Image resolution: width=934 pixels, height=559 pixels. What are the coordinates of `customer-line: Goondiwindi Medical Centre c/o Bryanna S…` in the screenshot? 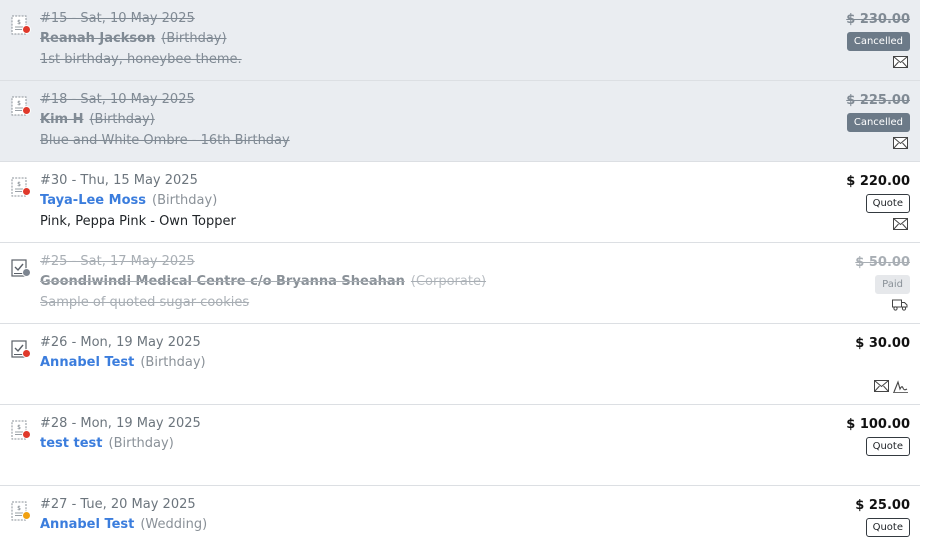 It's located at (263, 281).